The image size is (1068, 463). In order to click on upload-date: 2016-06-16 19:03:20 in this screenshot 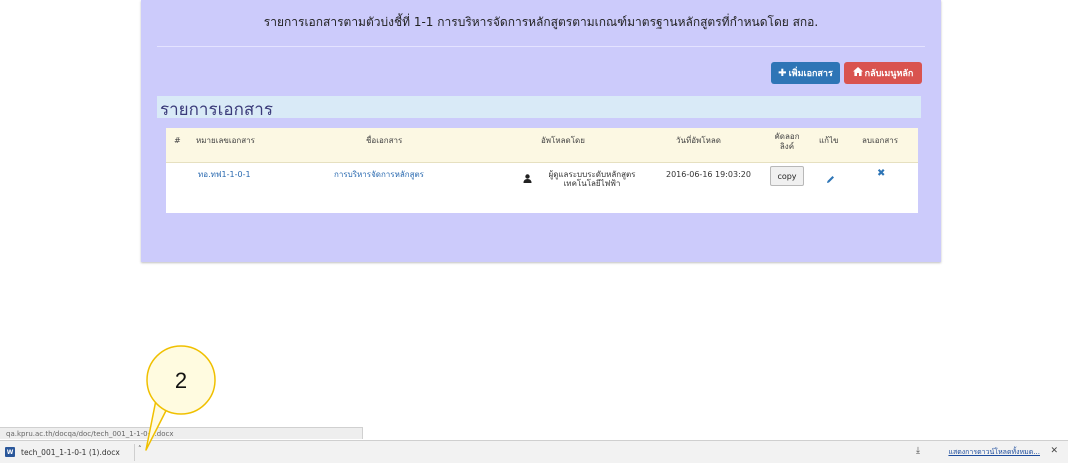, I will do `click(708, 174)`.